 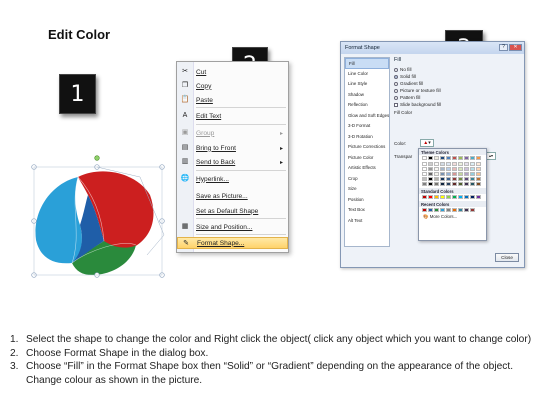 What do you see at coordinates (367, 189) in the screenshot?
I see `nav-item-size: Size` at bounding box center [367, 189].